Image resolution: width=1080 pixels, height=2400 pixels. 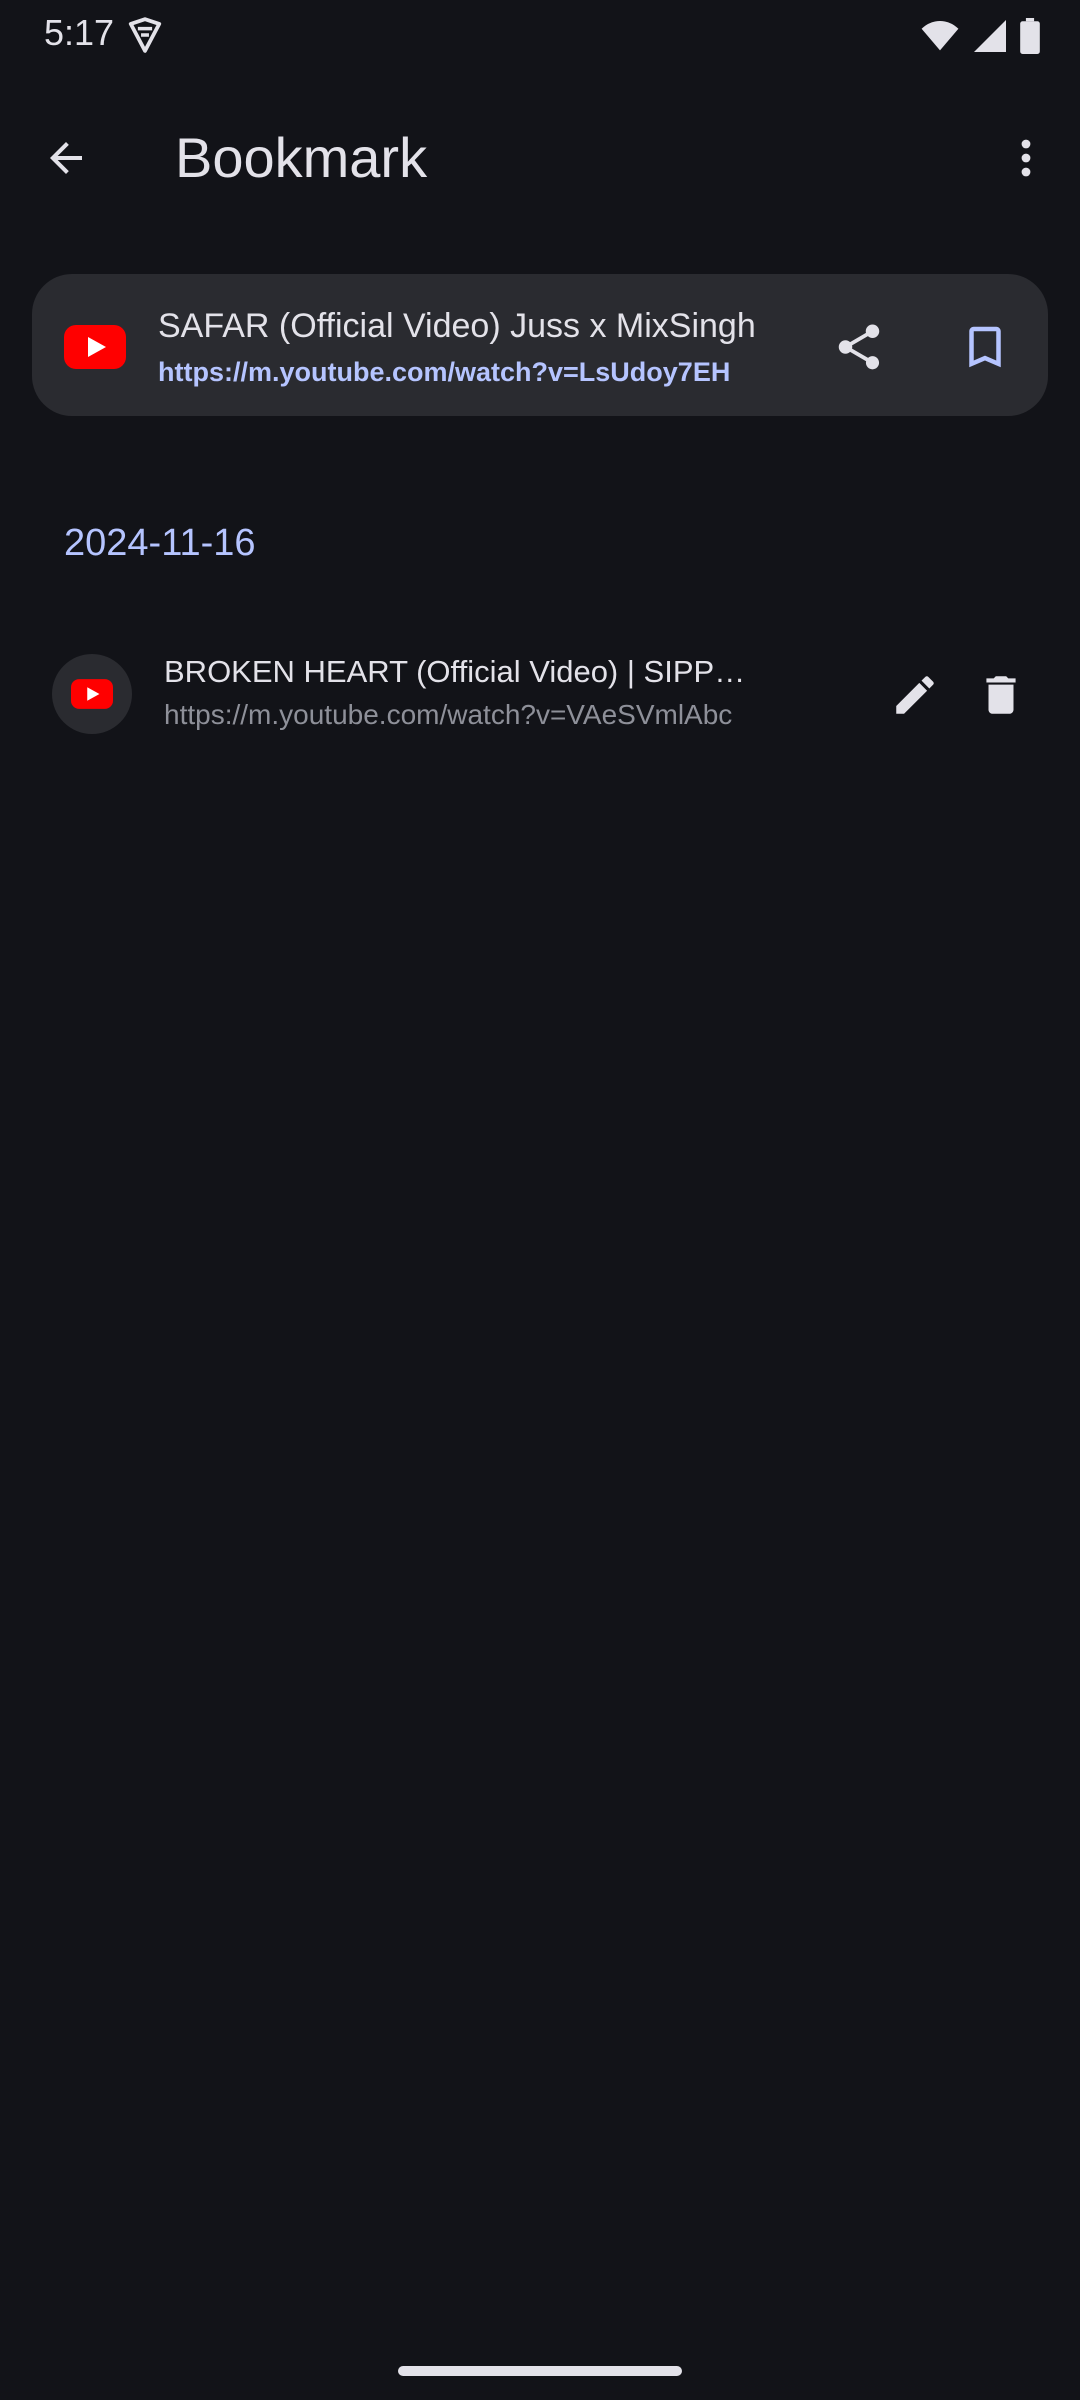 I want to click on status-icons, so click(x=980, y=36).